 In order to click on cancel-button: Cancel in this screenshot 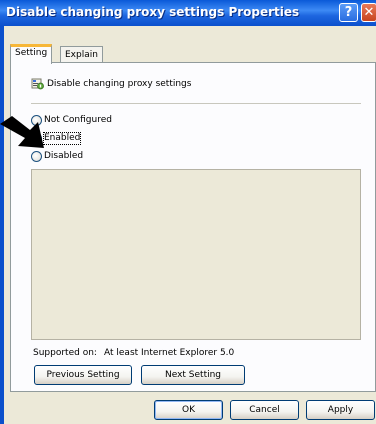, I will do `click(264, 410)`.